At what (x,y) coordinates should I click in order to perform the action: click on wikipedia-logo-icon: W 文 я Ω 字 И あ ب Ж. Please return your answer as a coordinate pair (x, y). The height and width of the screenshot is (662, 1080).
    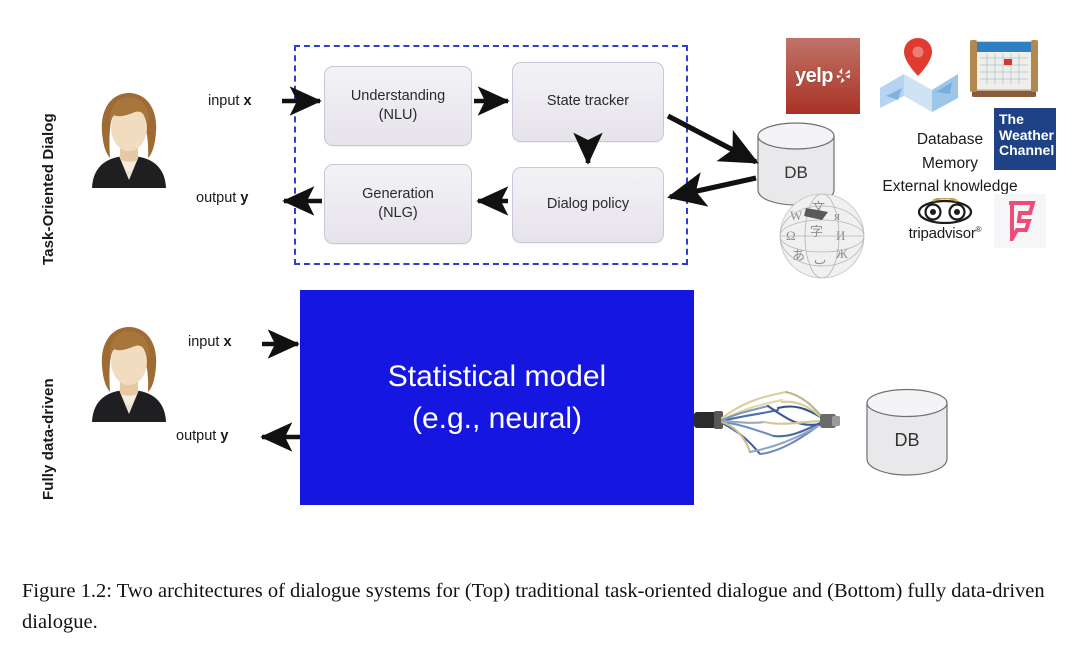
    Looking at the image, I should click on (822, 236).